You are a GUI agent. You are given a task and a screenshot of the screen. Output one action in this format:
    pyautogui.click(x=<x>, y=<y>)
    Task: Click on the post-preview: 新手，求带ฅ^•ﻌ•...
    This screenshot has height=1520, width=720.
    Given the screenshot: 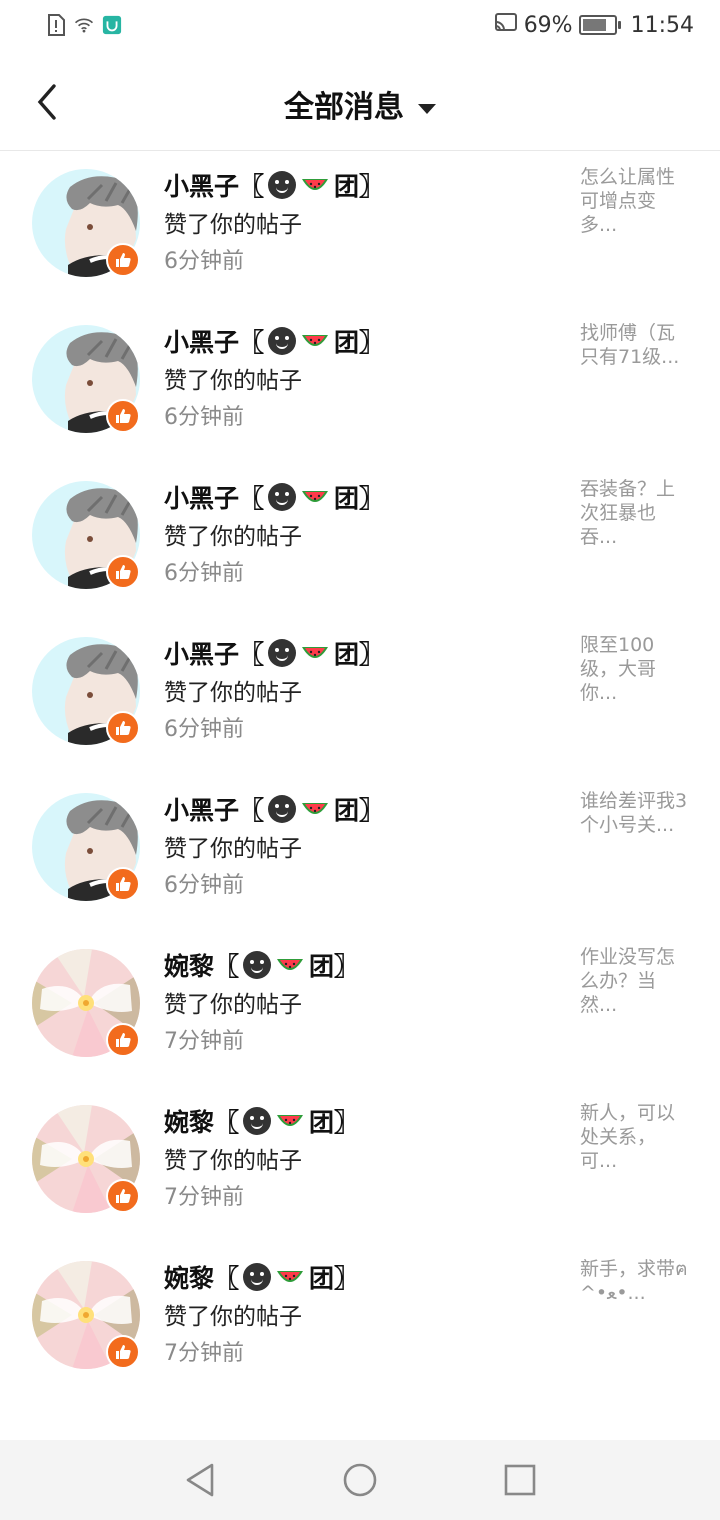 What is the action you would take?
    pyautogui.click(x=634, y=1281)
    